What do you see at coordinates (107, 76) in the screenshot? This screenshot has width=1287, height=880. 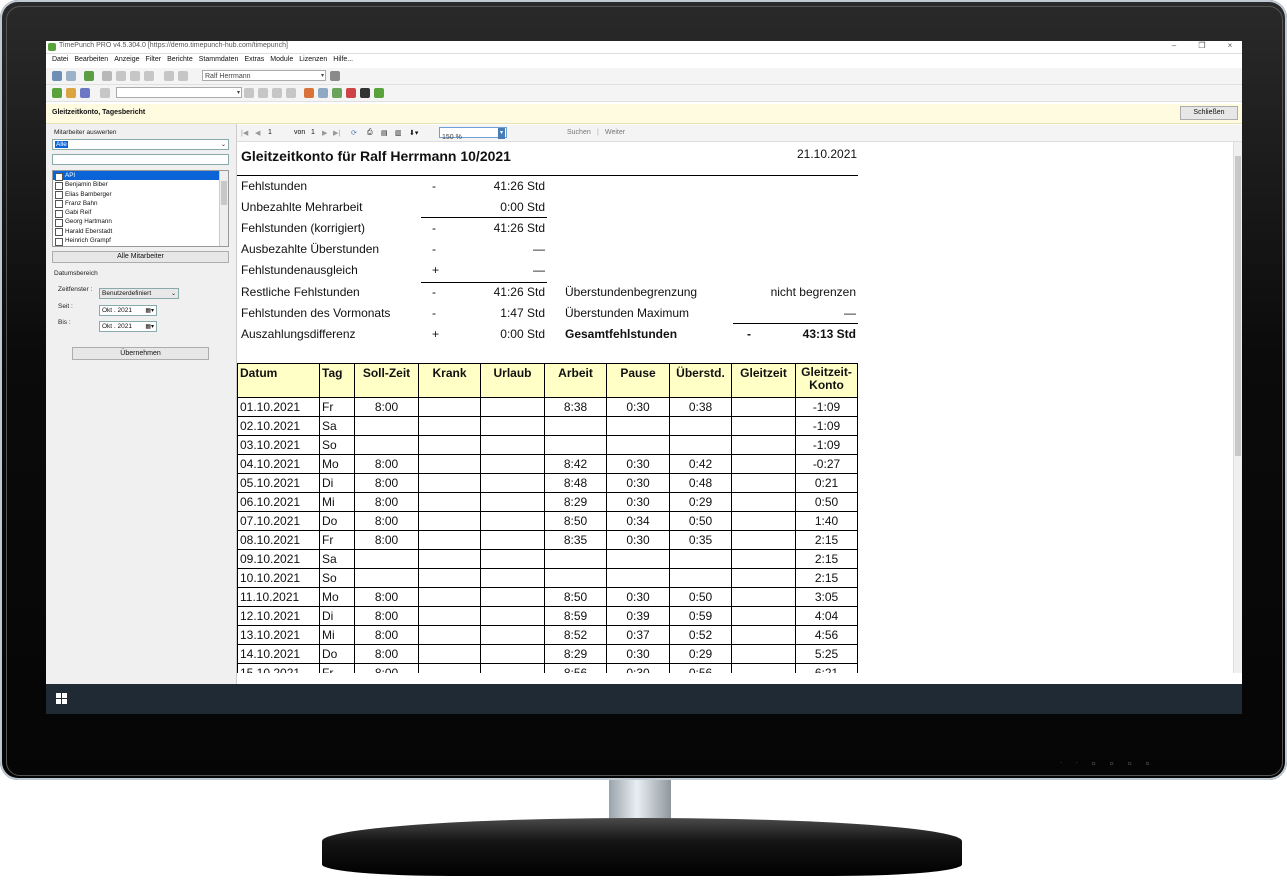 I see `cut-icon` at bounding box center [107, 76].